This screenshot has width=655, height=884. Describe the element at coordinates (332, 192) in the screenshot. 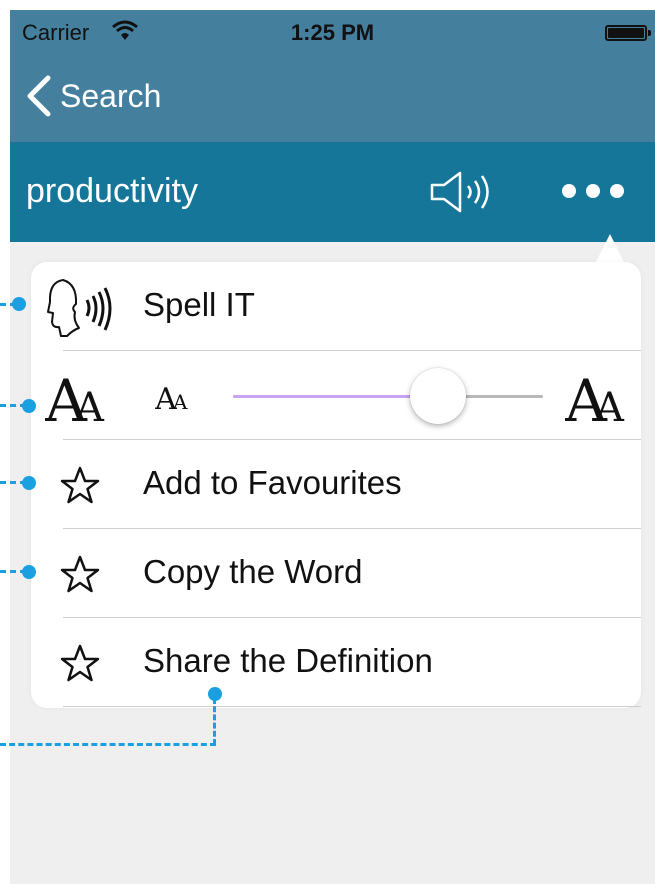

I see `word-header: productivity` at that location.